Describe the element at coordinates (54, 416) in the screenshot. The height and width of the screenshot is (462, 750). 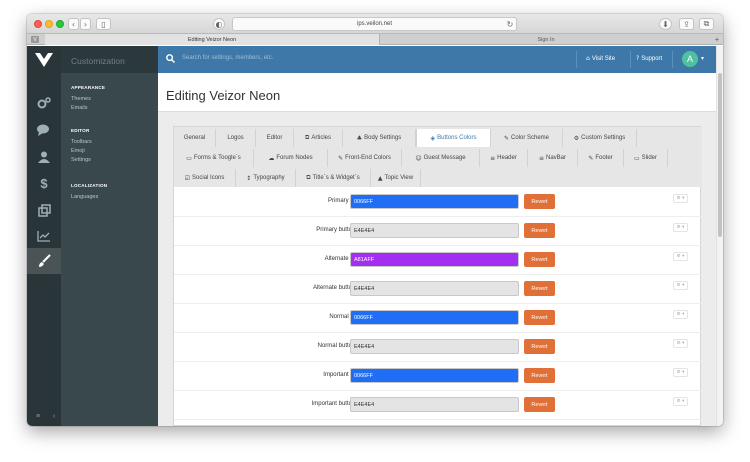
I see `collapse-icon: ‹` at that location.